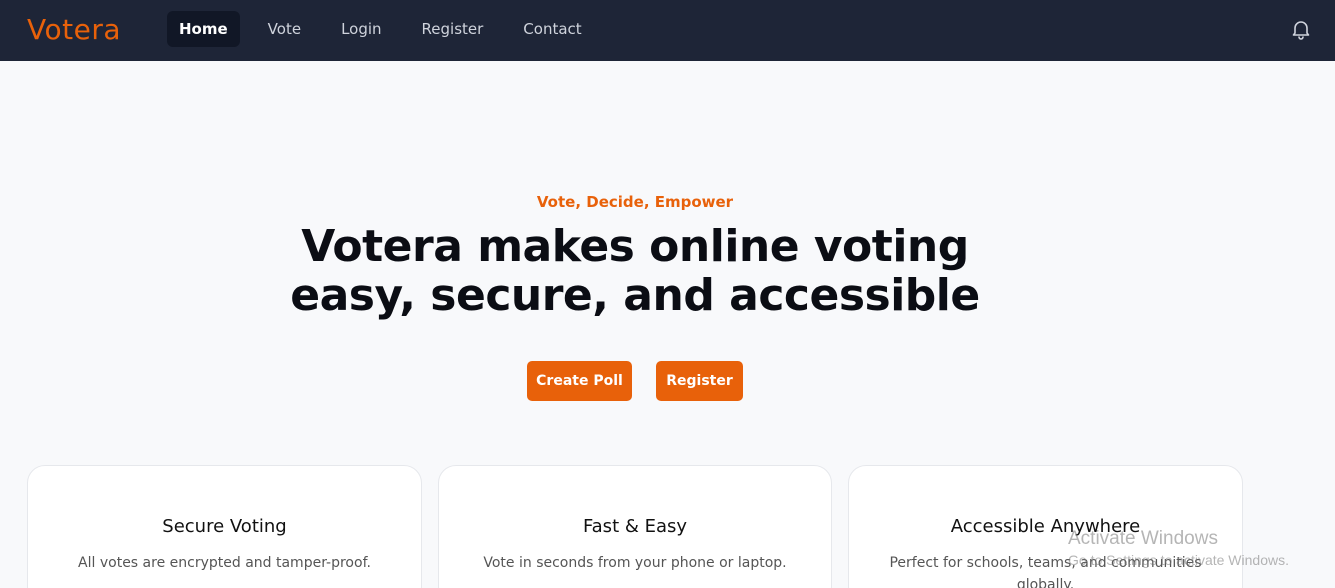  Describe the element at coordinates (1143, 538) in the screenshot. I see `watermark-title: Activate Windows` at that location.